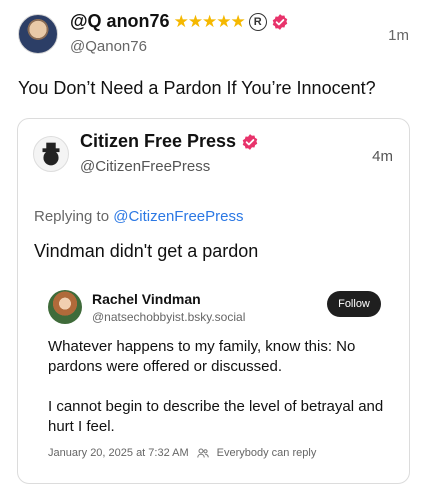 This screenshot has height=500, width=427. Describe the element at coordinates (146, 299) in the screenshot. I see `embedded-author-name: Rachel Vindman` at that location.